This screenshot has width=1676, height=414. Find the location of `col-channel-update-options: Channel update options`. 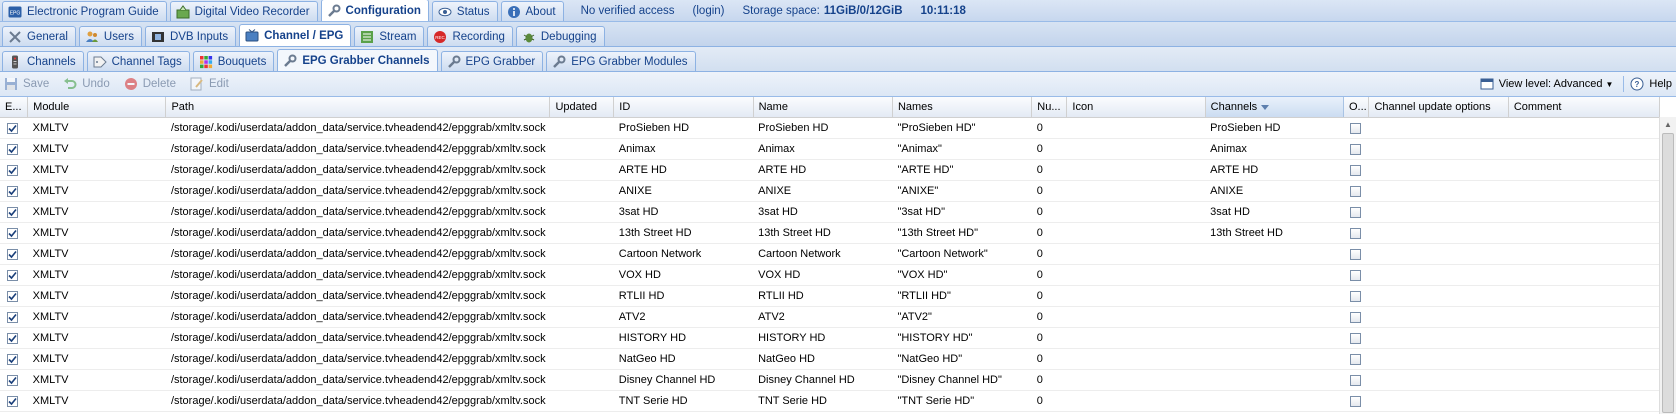

col-channel-update-options: Channel update options is located at coordinates (1438, 107).